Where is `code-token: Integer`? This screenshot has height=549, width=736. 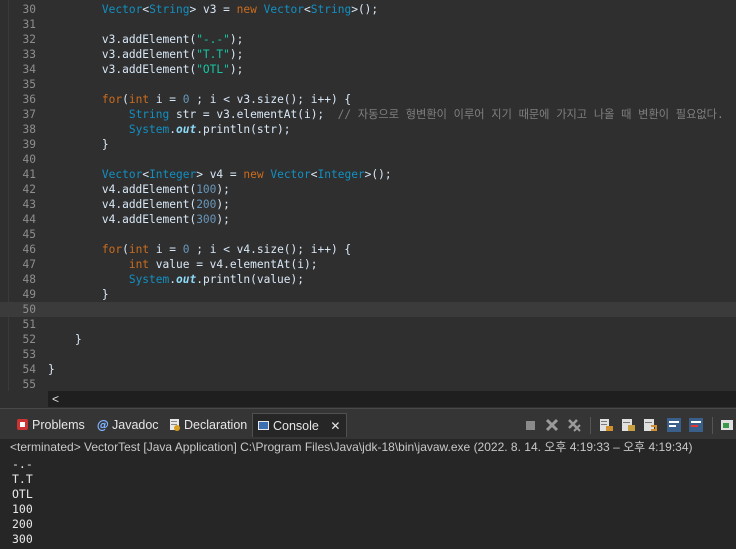
code-token: Integer is located at coordinates (173, 174).